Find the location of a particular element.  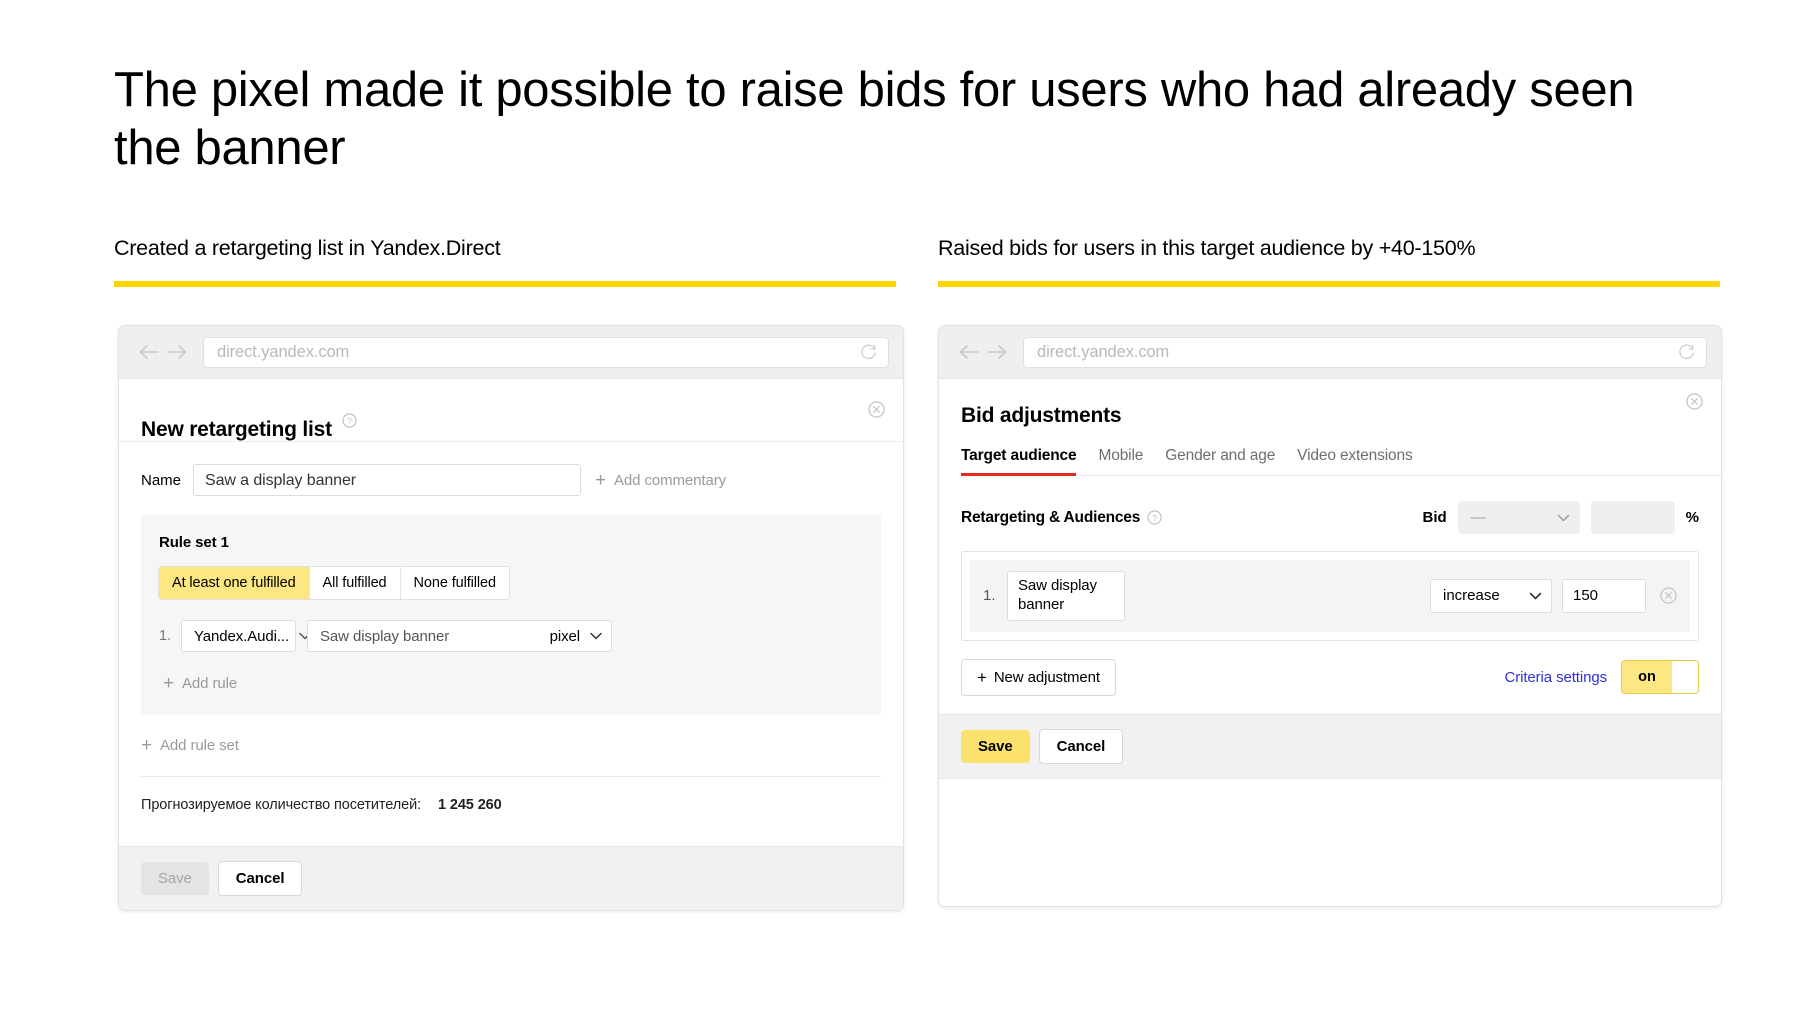

adjustment-row: 1. Saw display banner increase 150 is located at coordinates (1330, 596).